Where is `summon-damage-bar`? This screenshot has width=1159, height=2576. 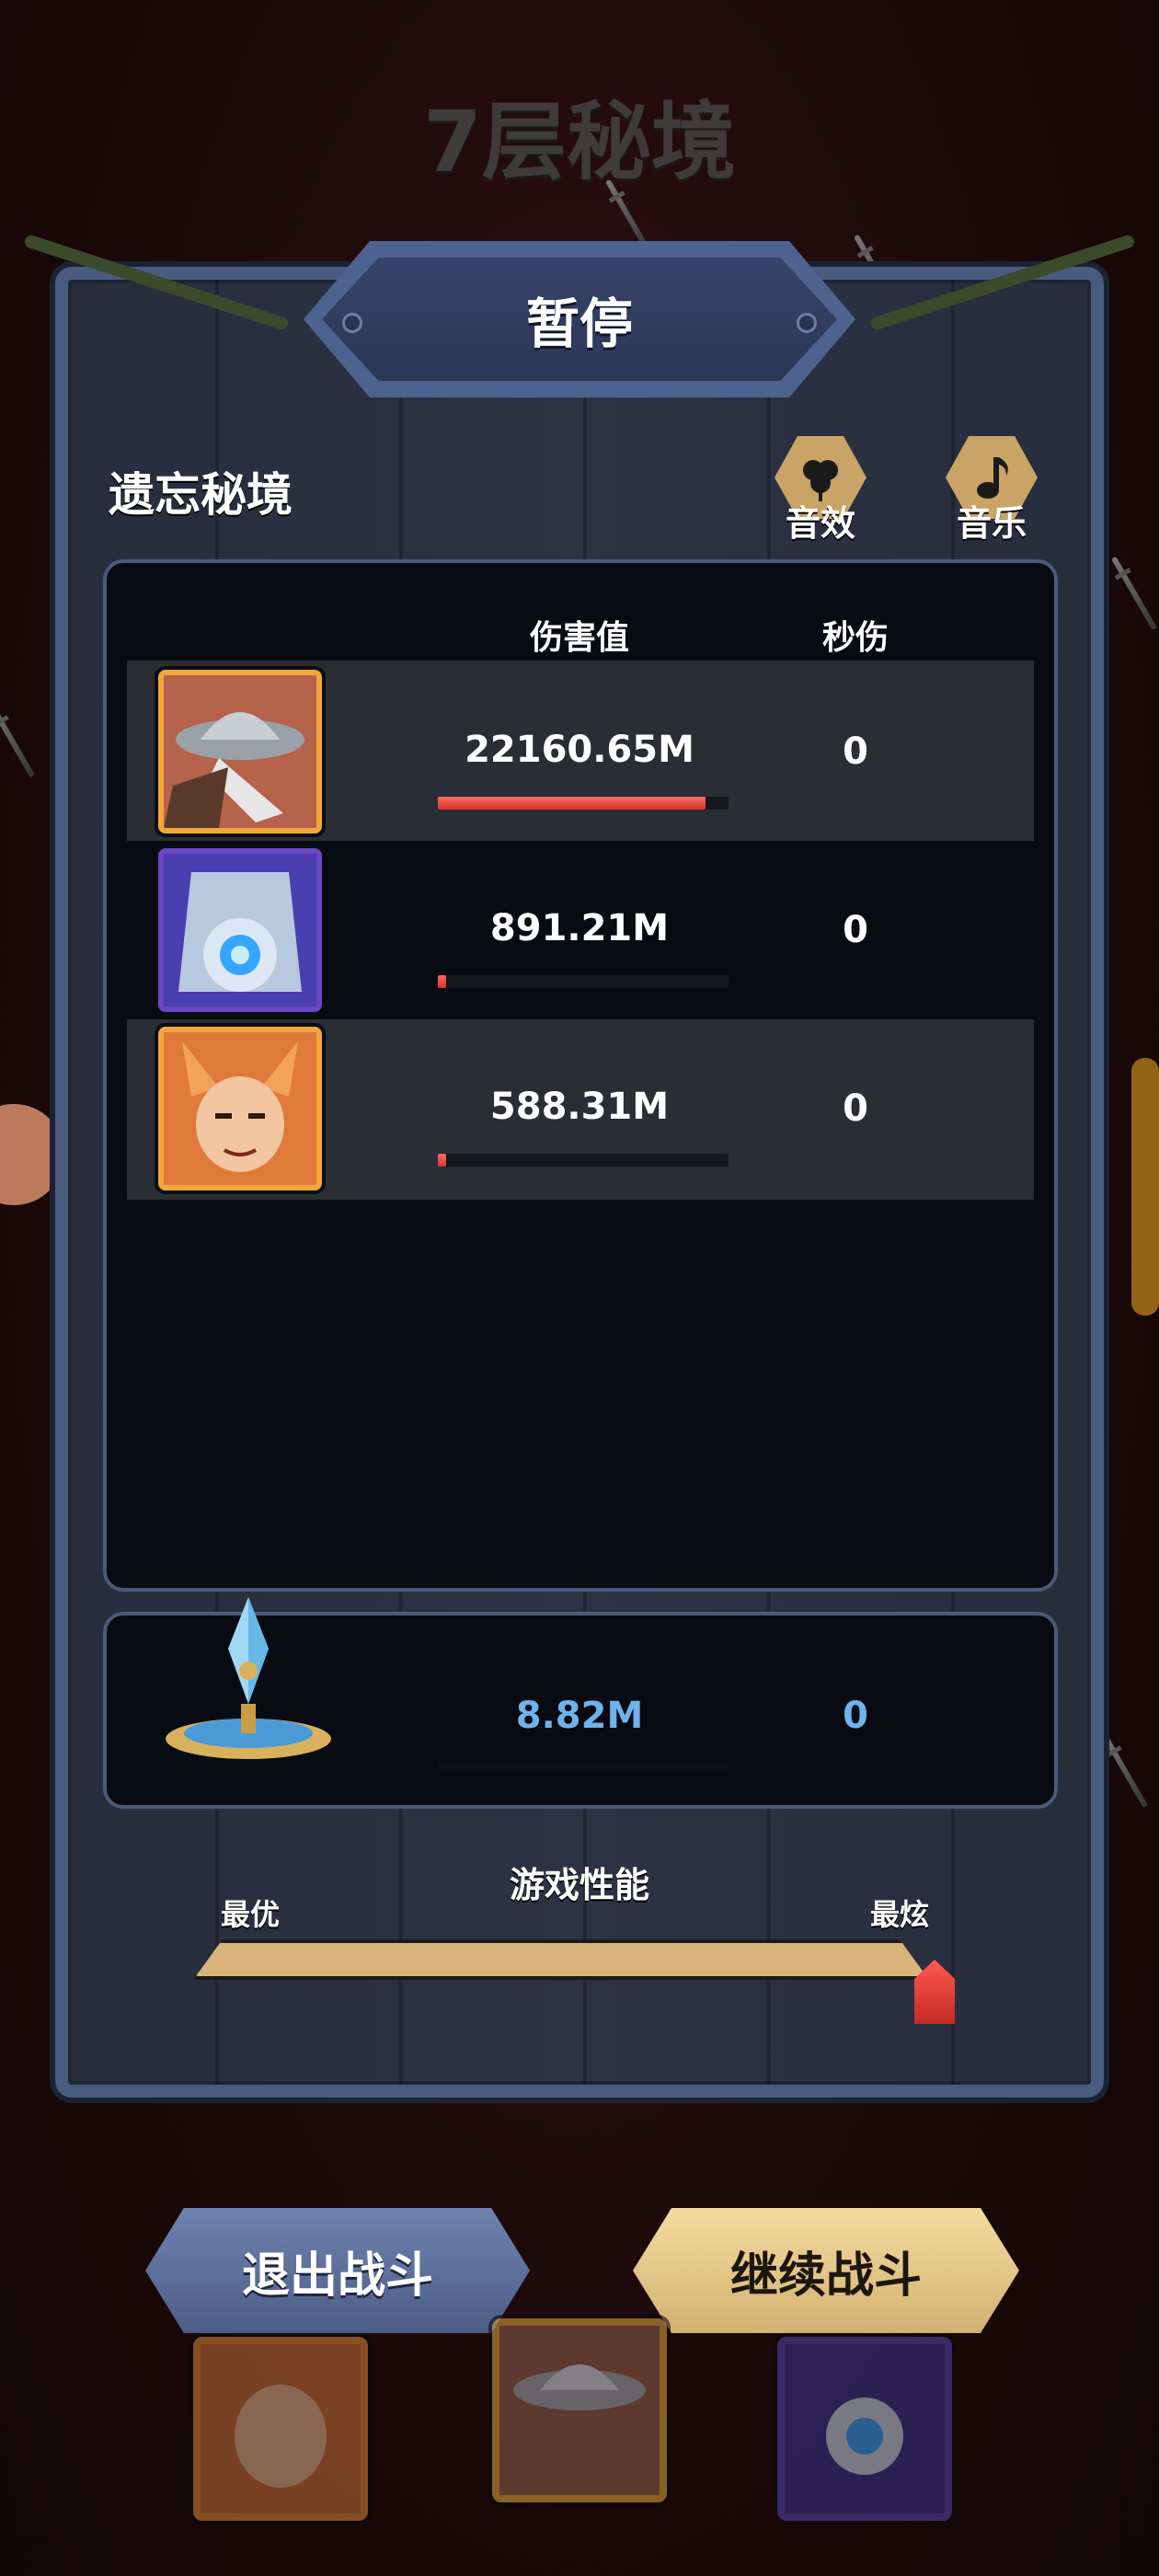 summon-damage-bar is located at coordinates (583, 1767).